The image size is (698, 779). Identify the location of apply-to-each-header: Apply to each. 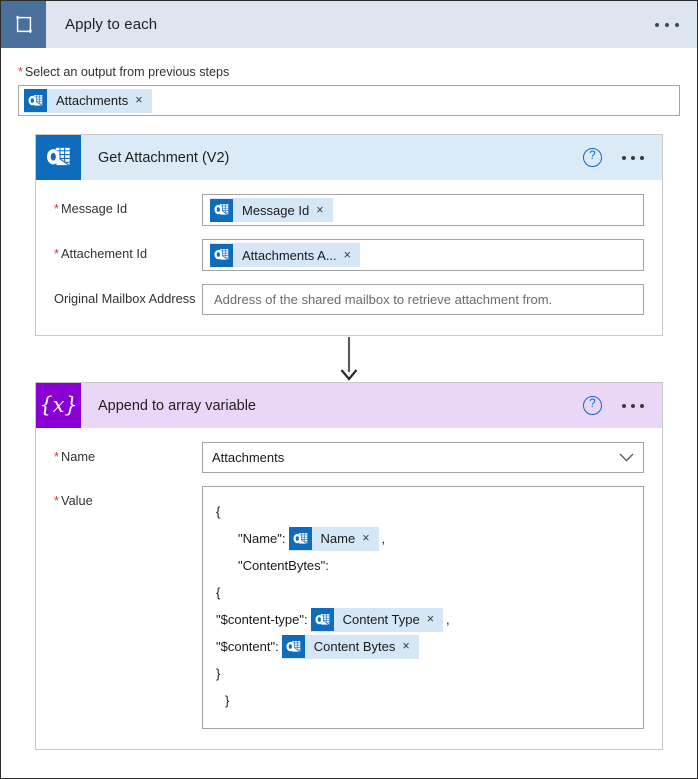
(349, 25).